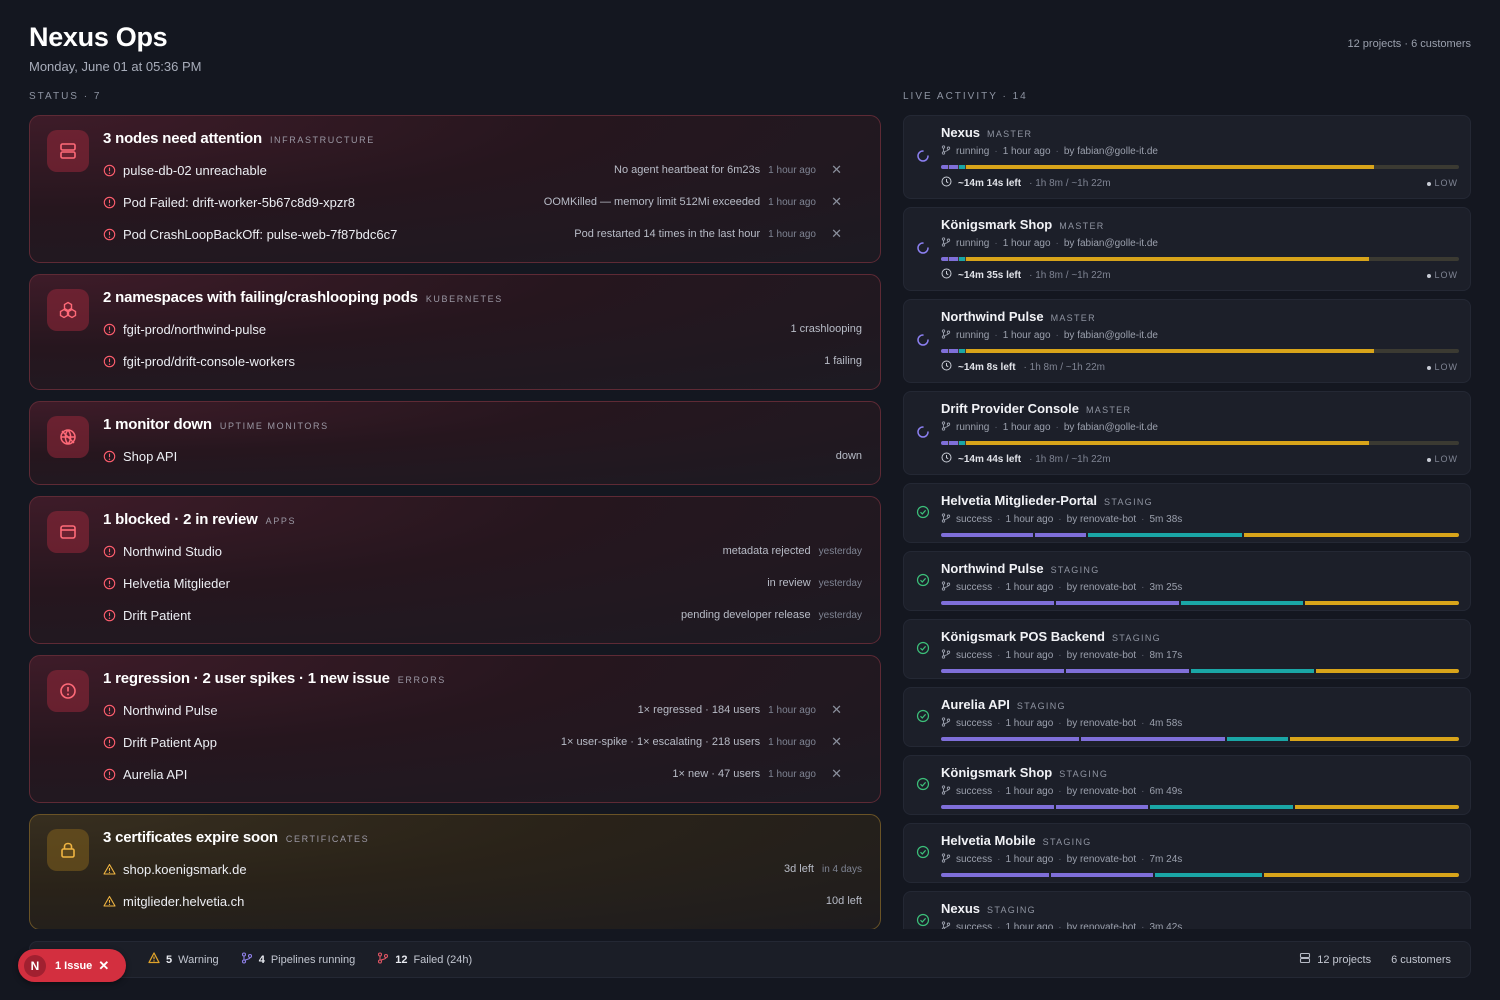 The width and height of the screenshot is (1500, 1000). I want to click on pipeline-project-name: Königsmark POS Backend, so click(1023, 636).